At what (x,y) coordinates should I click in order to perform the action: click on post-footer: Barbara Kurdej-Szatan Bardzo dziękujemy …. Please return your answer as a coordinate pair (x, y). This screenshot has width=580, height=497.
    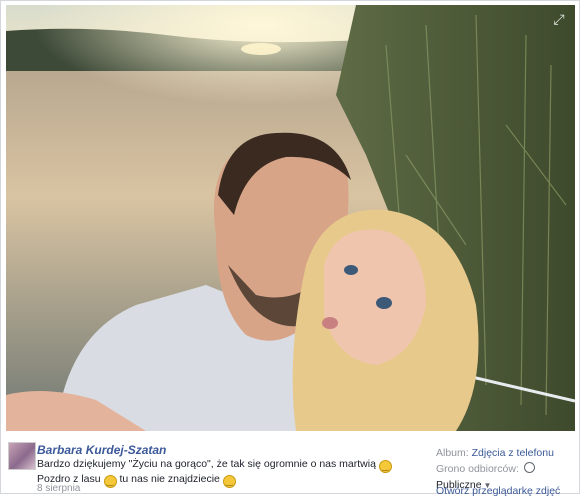
    Looking at the image, I should click on (291, 467).